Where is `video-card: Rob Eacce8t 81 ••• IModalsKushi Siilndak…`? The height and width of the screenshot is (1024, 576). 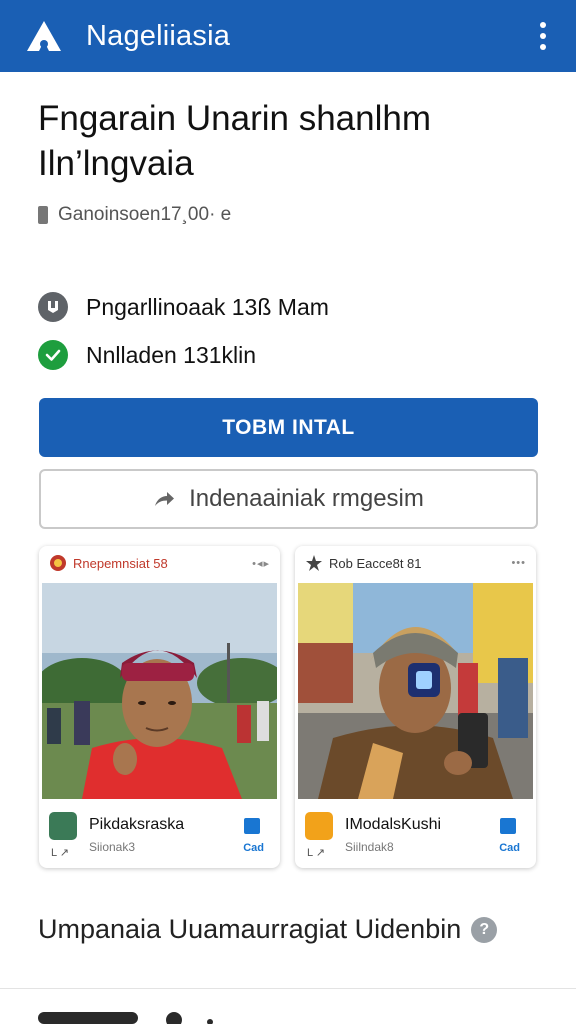 video-card: Rob Eacce8t 81 ••• IModalsKushi Siilndak… is located at coordinates (415, 707).